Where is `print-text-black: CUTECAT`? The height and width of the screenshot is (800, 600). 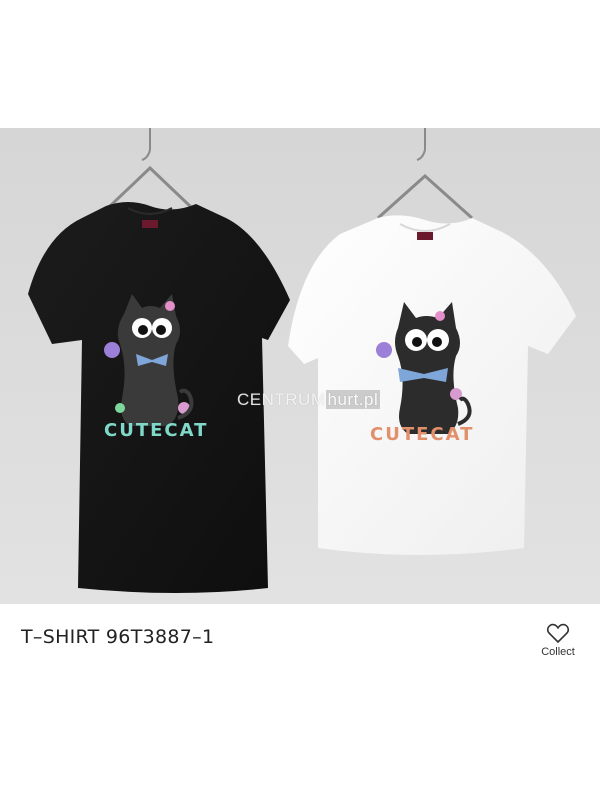 print-text-black: CUTECAT is located at coordinates (156, 430).